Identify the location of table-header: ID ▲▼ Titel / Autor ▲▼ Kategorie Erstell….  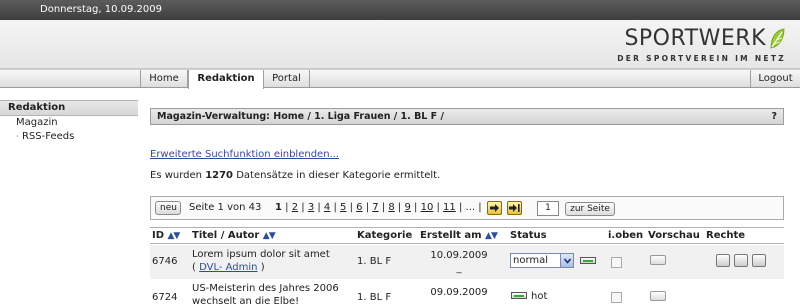
(467, 235).